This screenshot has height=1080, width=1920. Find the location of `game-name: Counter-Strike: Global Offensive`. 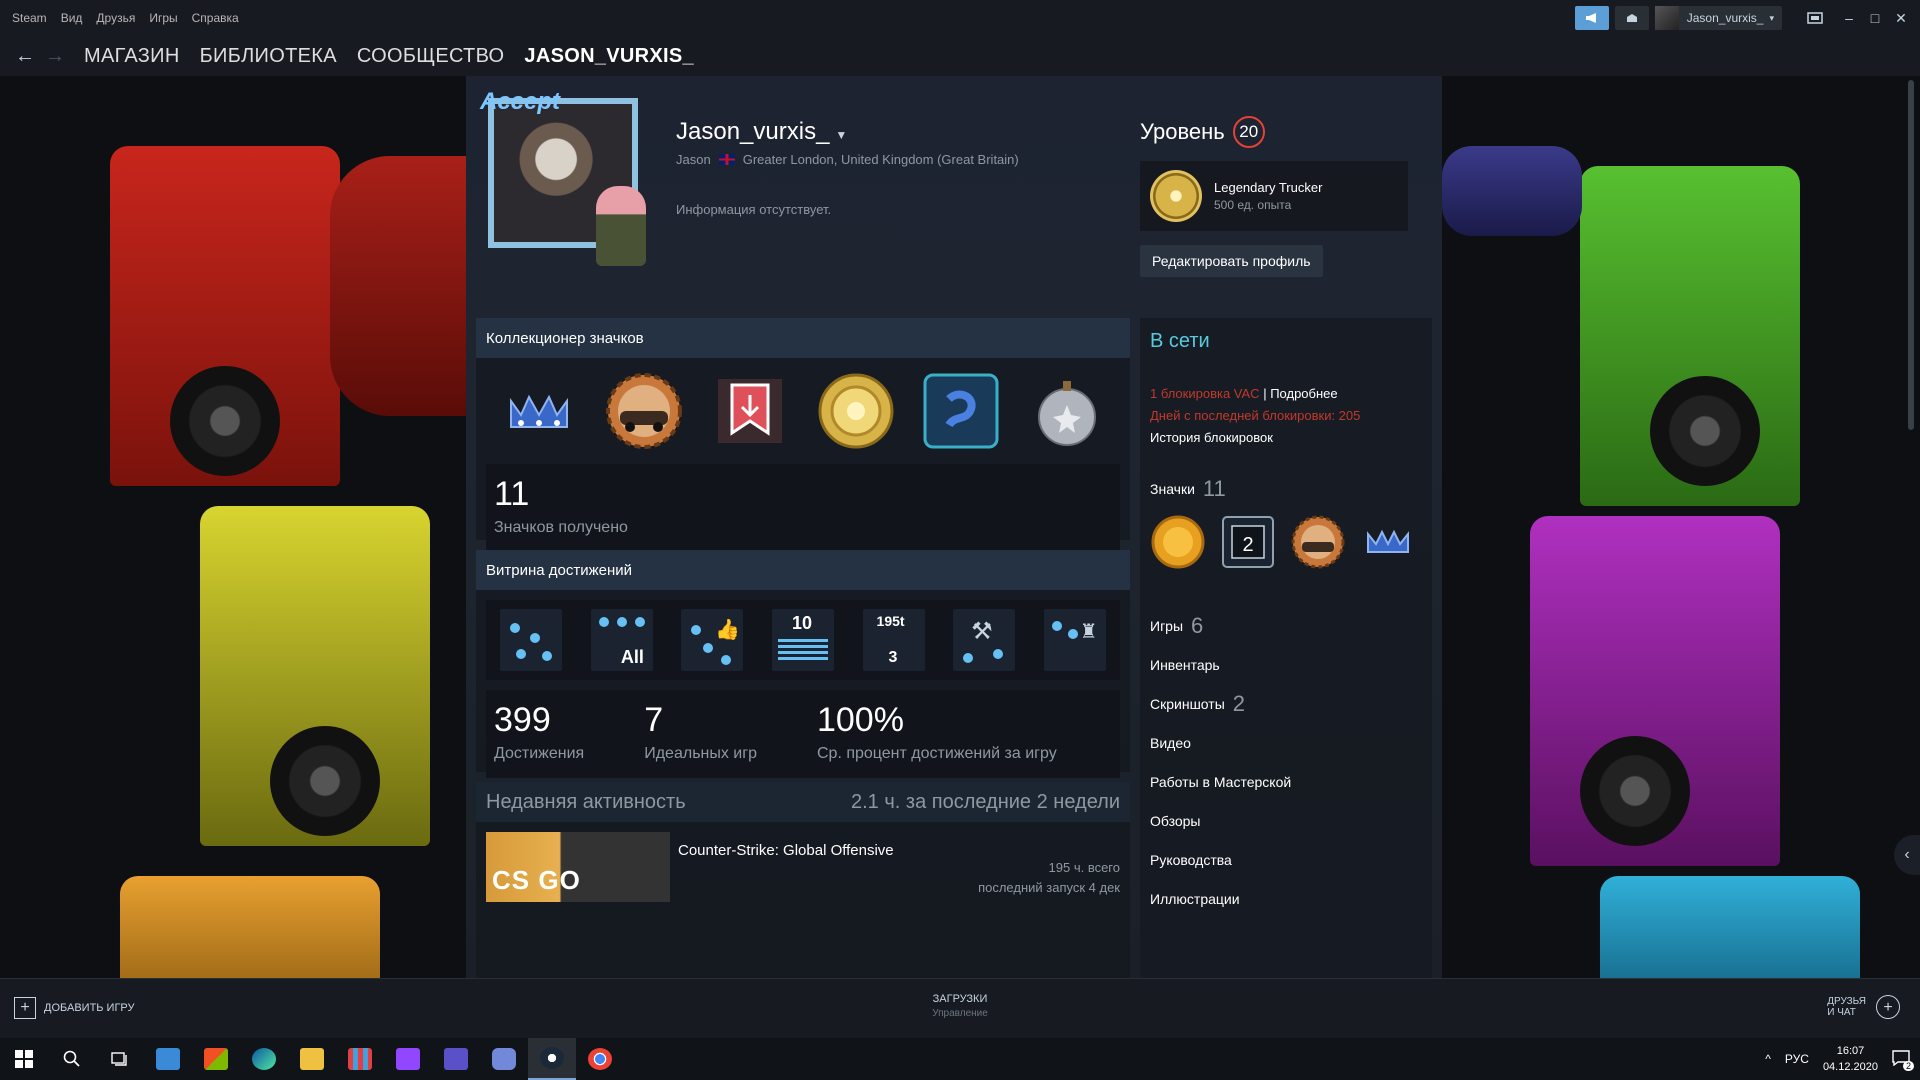

game-name: Counter-Strike: Global Offensive is located at coordinates (786, 872).